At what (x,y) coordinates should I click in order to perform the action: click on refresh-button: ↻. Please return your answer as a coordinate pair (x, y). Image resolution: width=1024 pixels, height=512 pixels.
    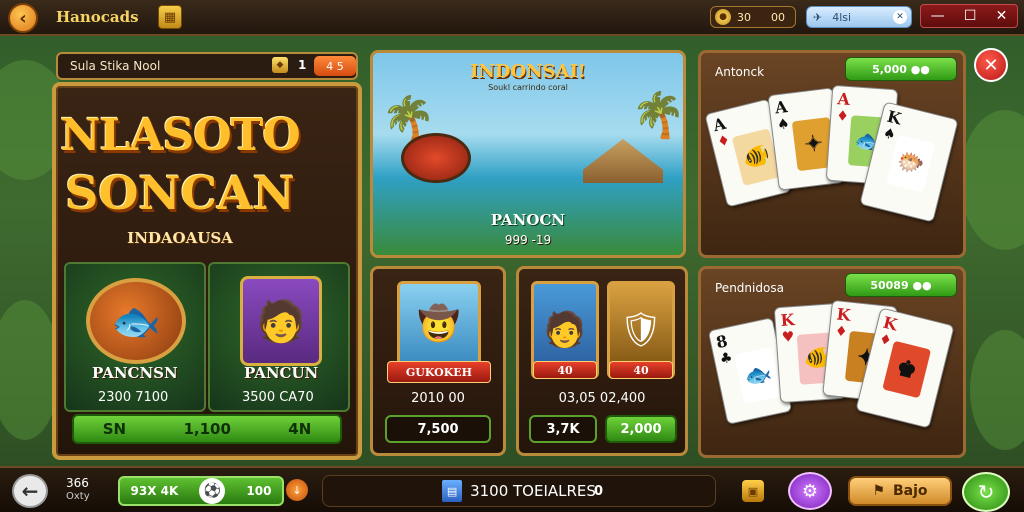
    Looking at the image, I should click on (986, 492).